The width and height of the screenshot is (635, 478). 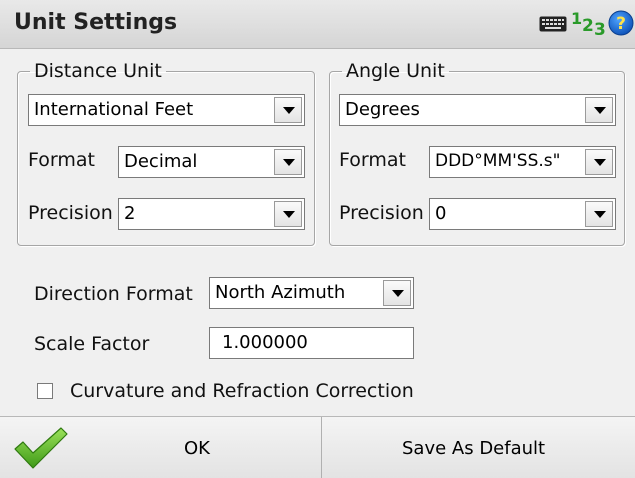 What do you see at coordinates (211, 162) in the screenshot?
I see `distance-format-select: Decimal` at bounding box center [211, 162].